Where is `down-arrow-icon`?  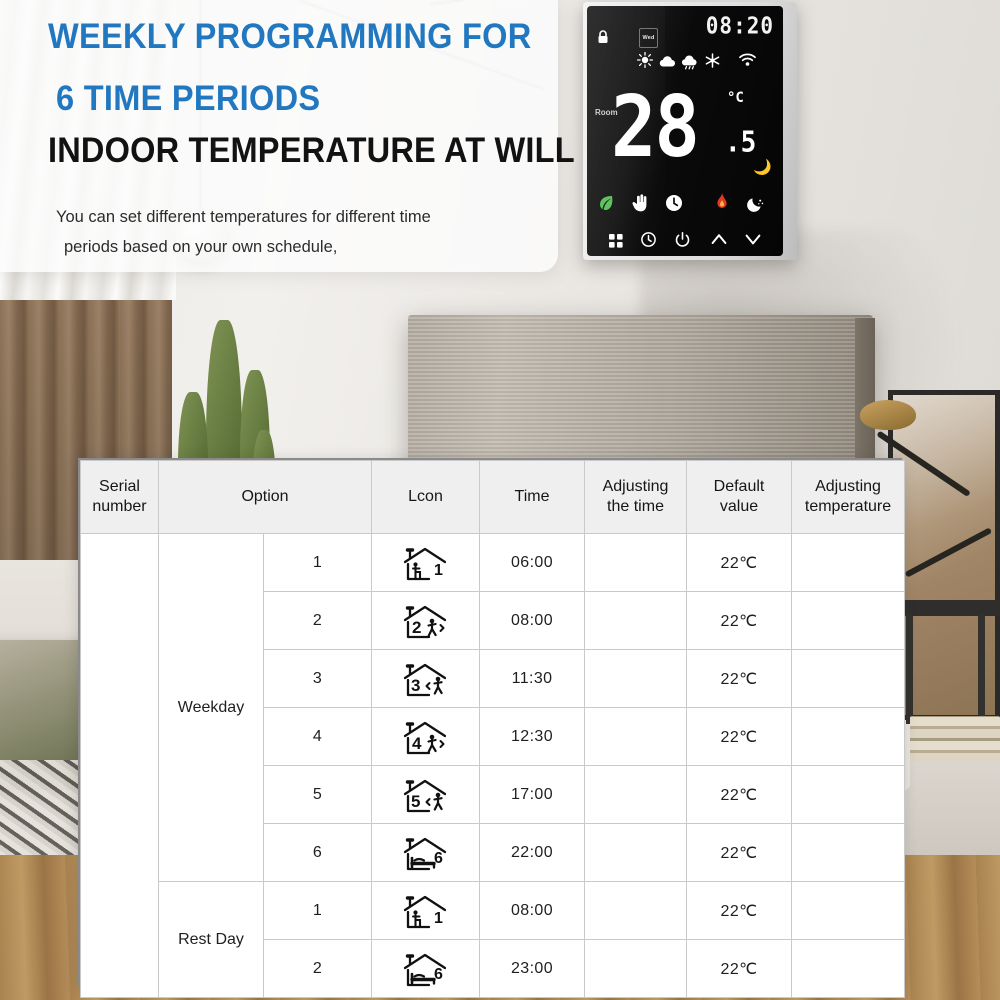
down-arrow-icon is located at coordinates (753, 241).